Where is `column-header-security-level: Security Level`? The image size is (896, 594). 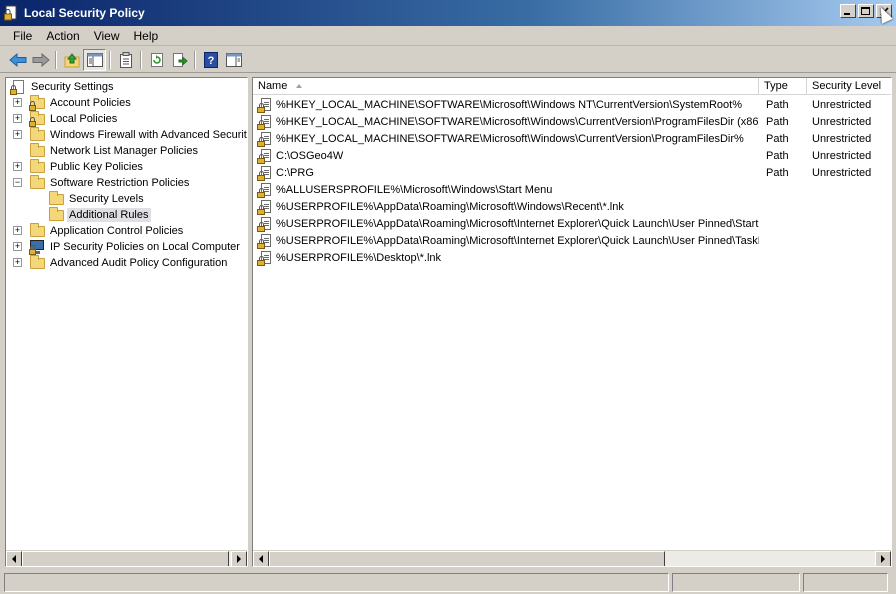
column-header-security-level: Security Level is located at coordinates (849, 86).